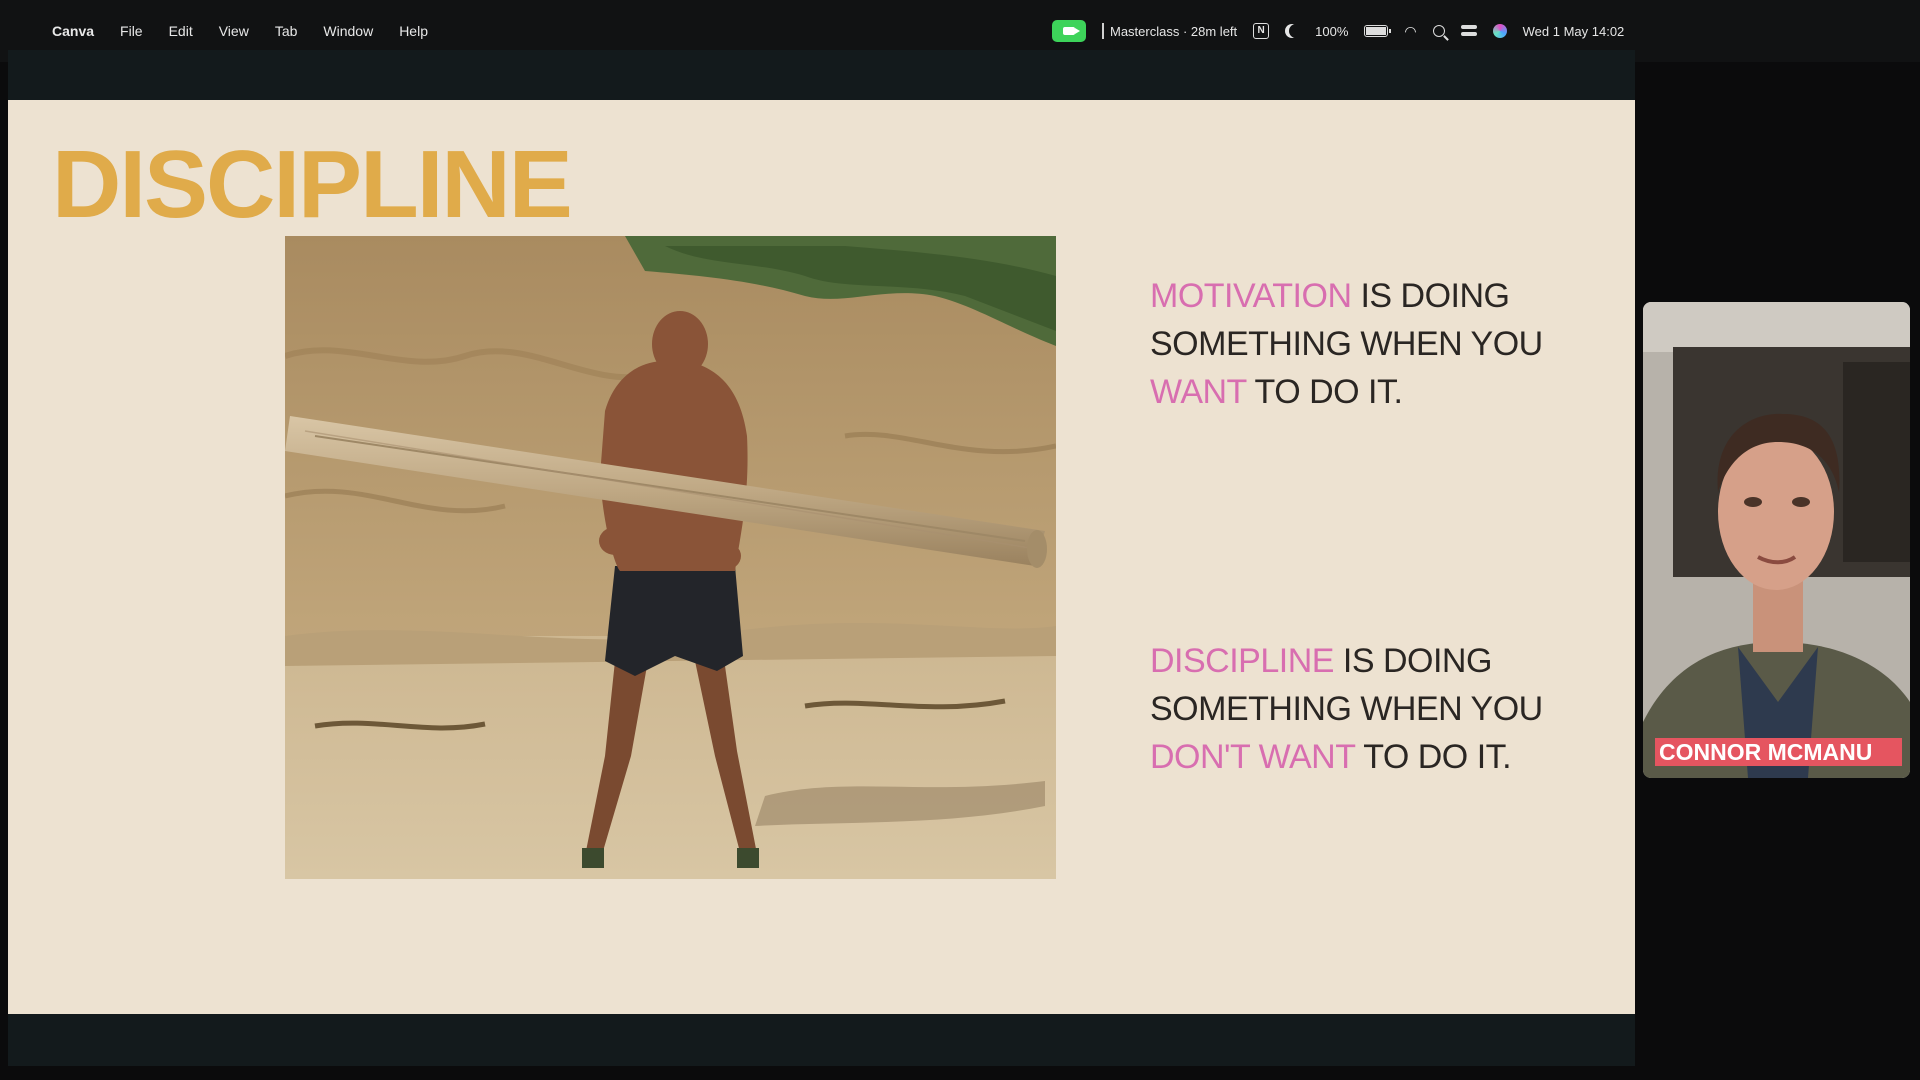 The width and height of the screenshot is (1920, 1080). I want to click on control-center-icon, so click(1468, 31).